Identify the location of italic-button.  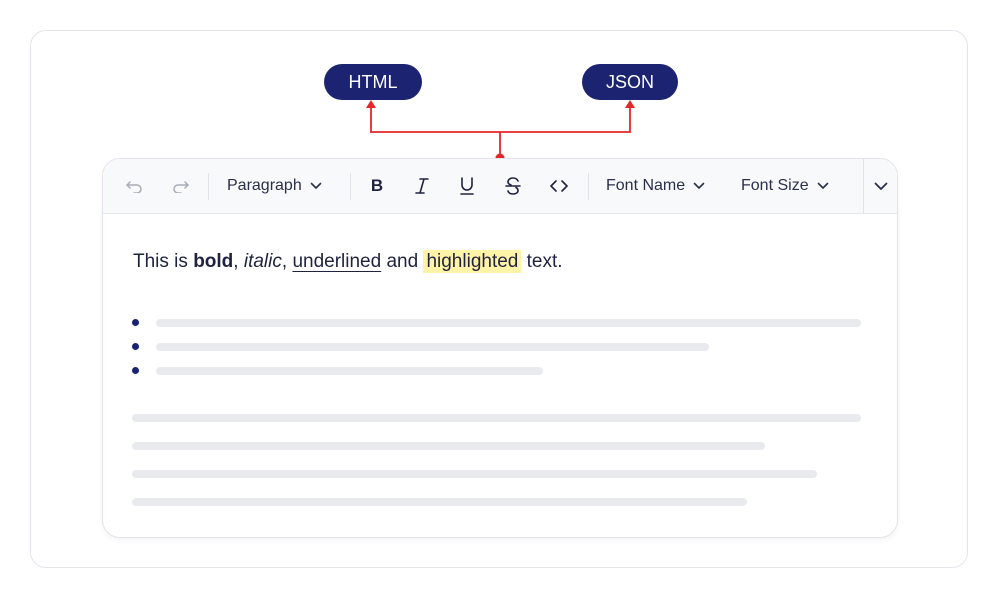
(422, 186).